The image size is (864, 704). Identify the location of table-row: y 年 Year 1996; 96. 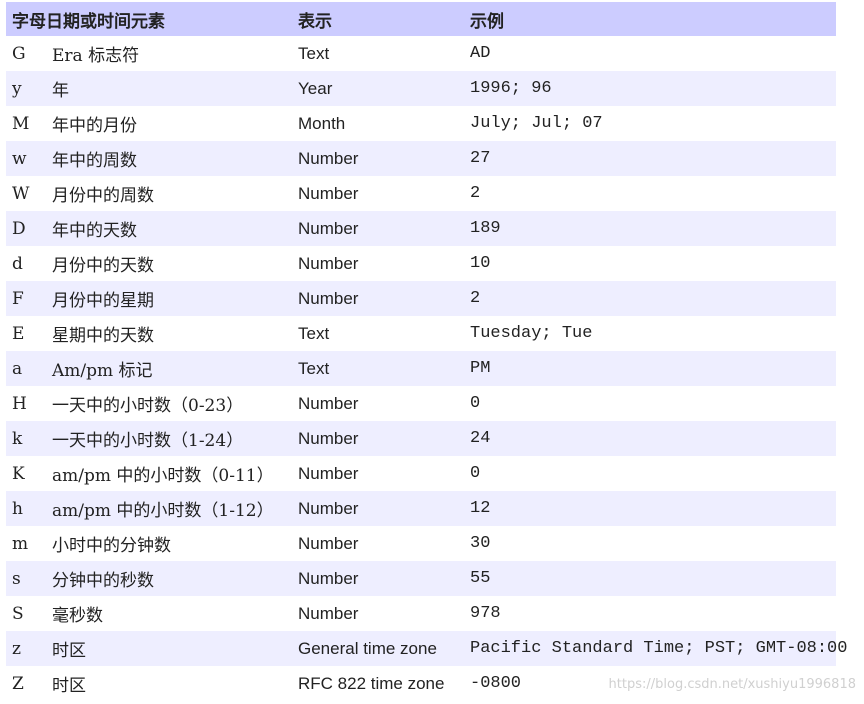
(421, 88).